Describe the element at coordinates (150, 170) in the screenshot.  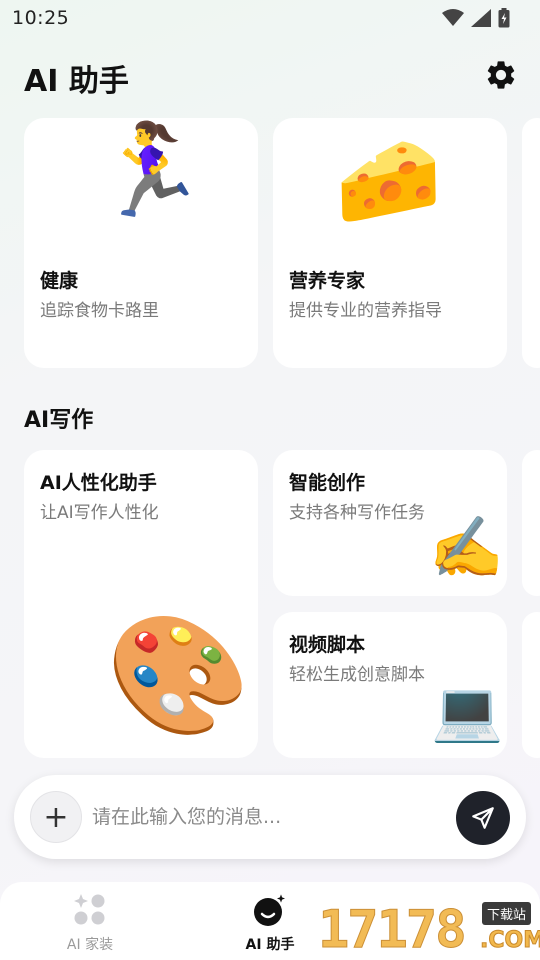
I see `runner-icon: 🏃‍♀️` at that location.